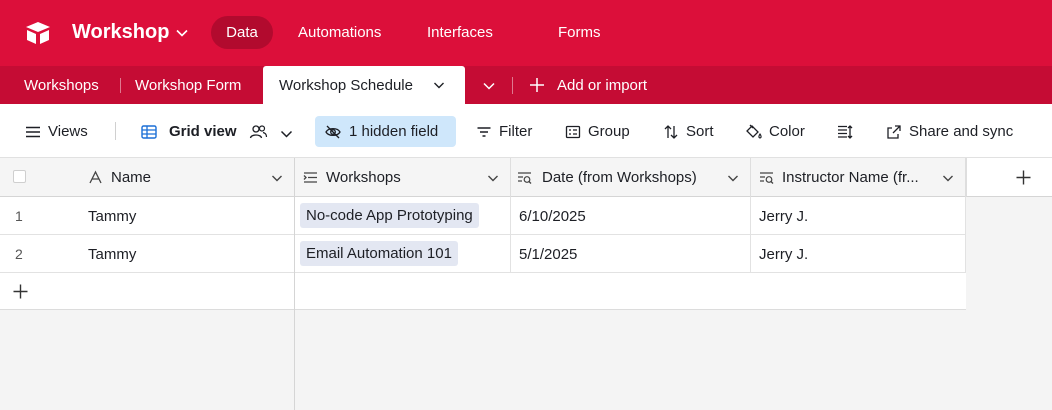 Image resolution: width=1052 pixels, height=410 pixels. I want to click on nav-interfaces: Interfaces, so click(460, 32).